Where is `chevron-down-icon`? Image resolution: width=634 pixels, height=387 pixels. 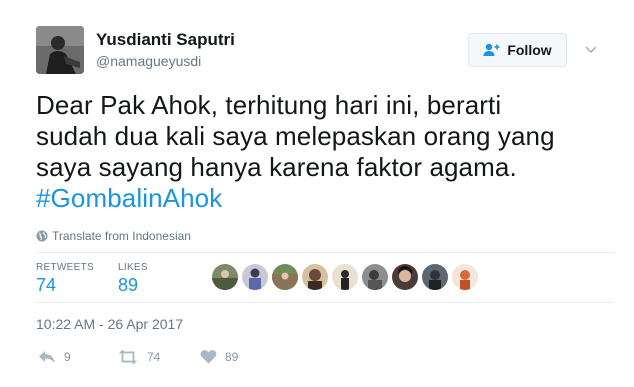
chevron-down-icon is located at coordinates (591, 50).